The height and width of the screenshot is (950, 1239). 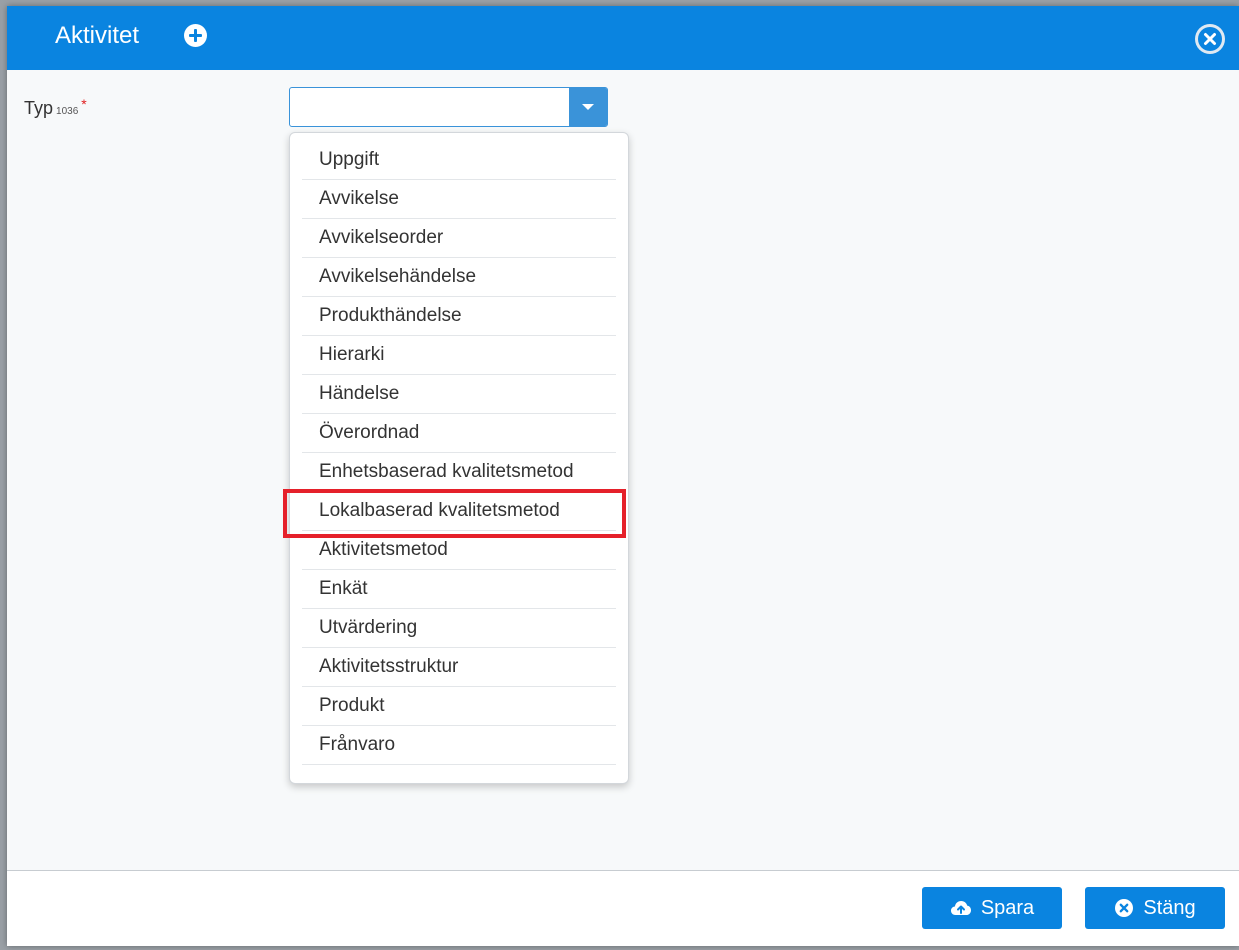 I want to click on type-field-code: 1036, so click(x=67, y=111).